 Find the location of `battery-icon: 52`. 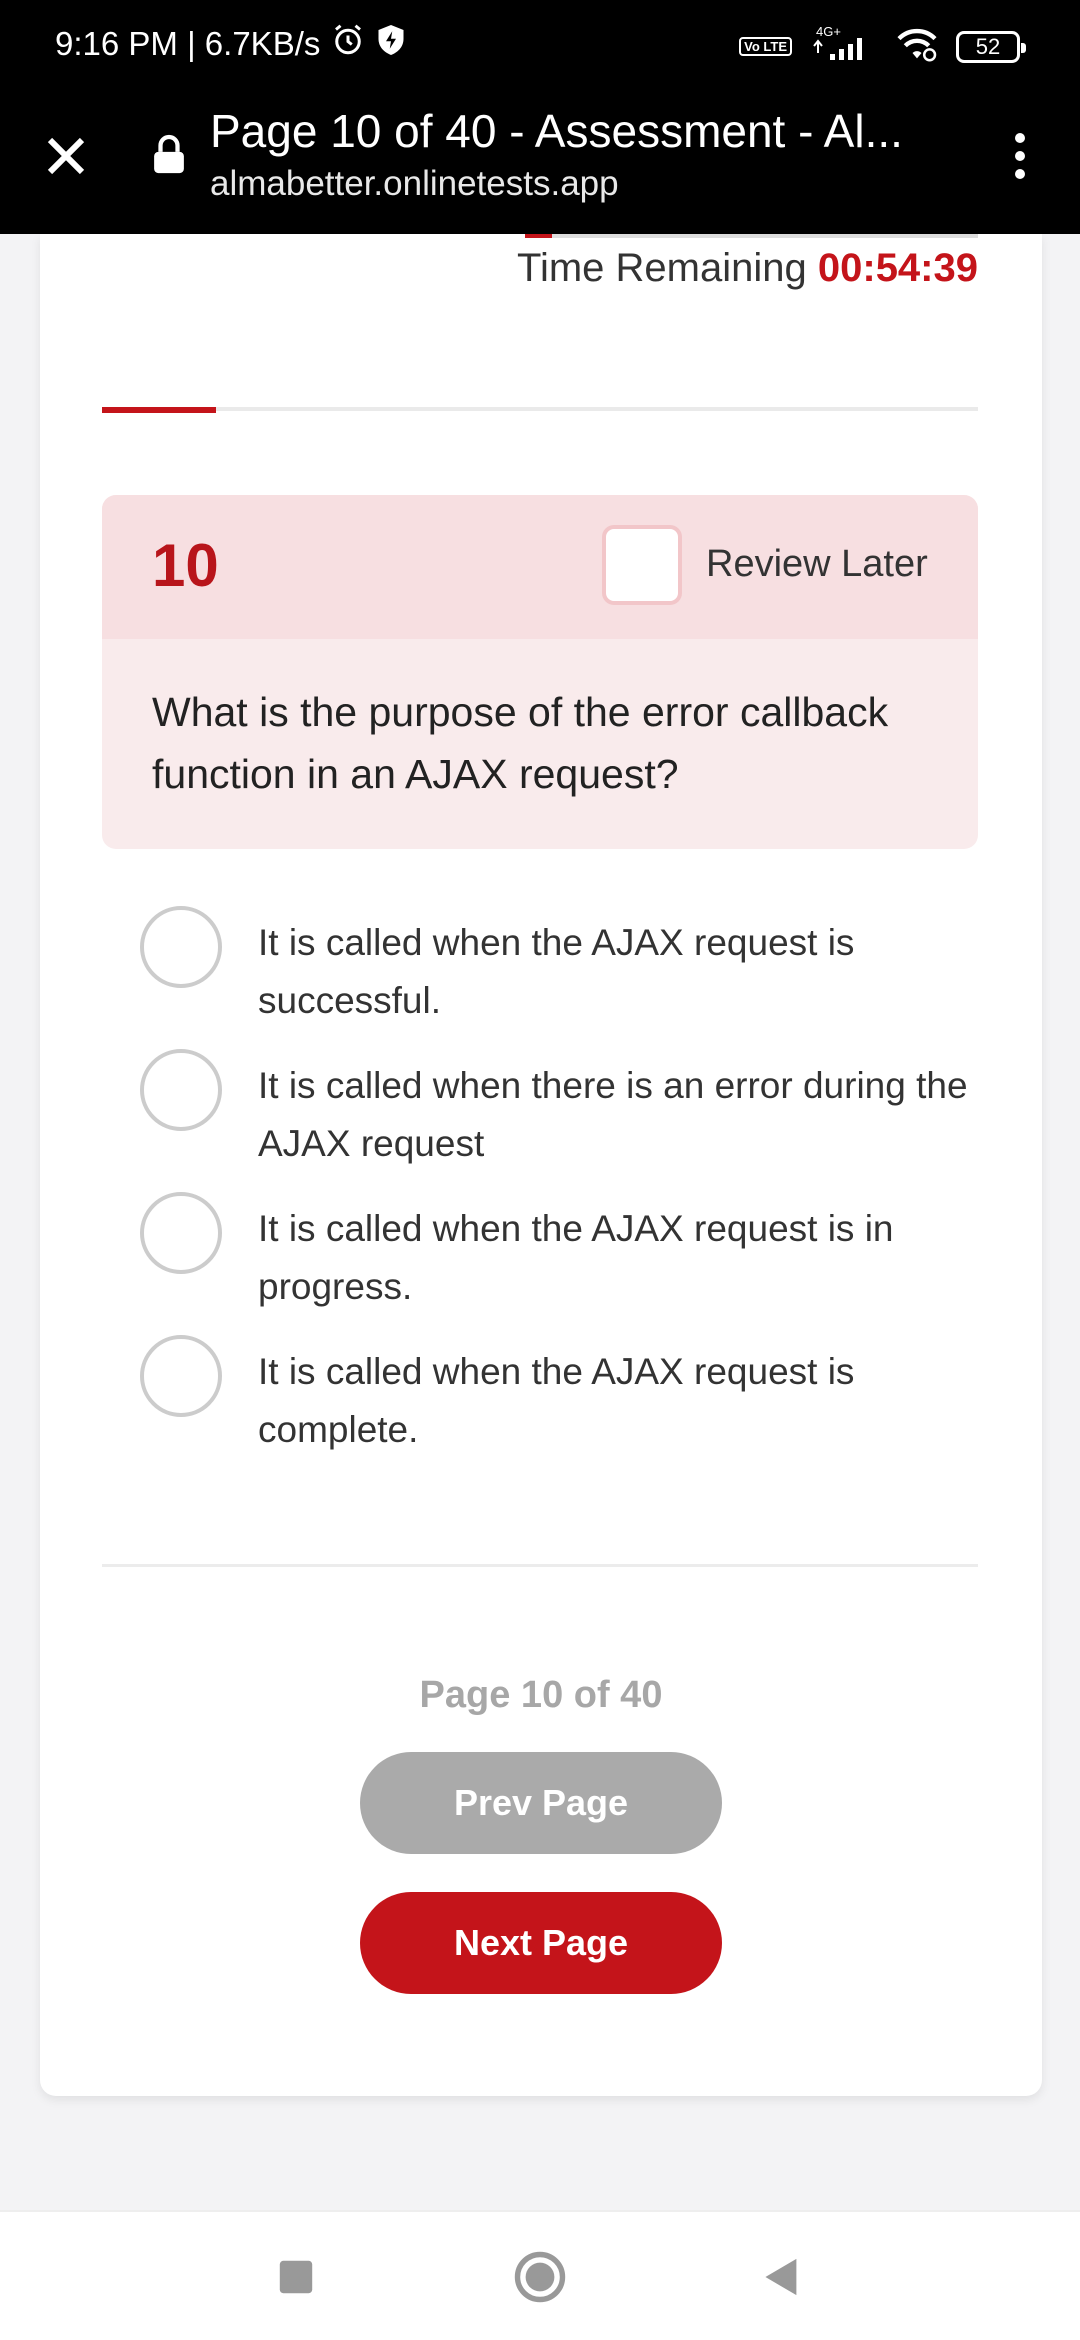

battery-icon: 52 is located at coordinates (991, 46).